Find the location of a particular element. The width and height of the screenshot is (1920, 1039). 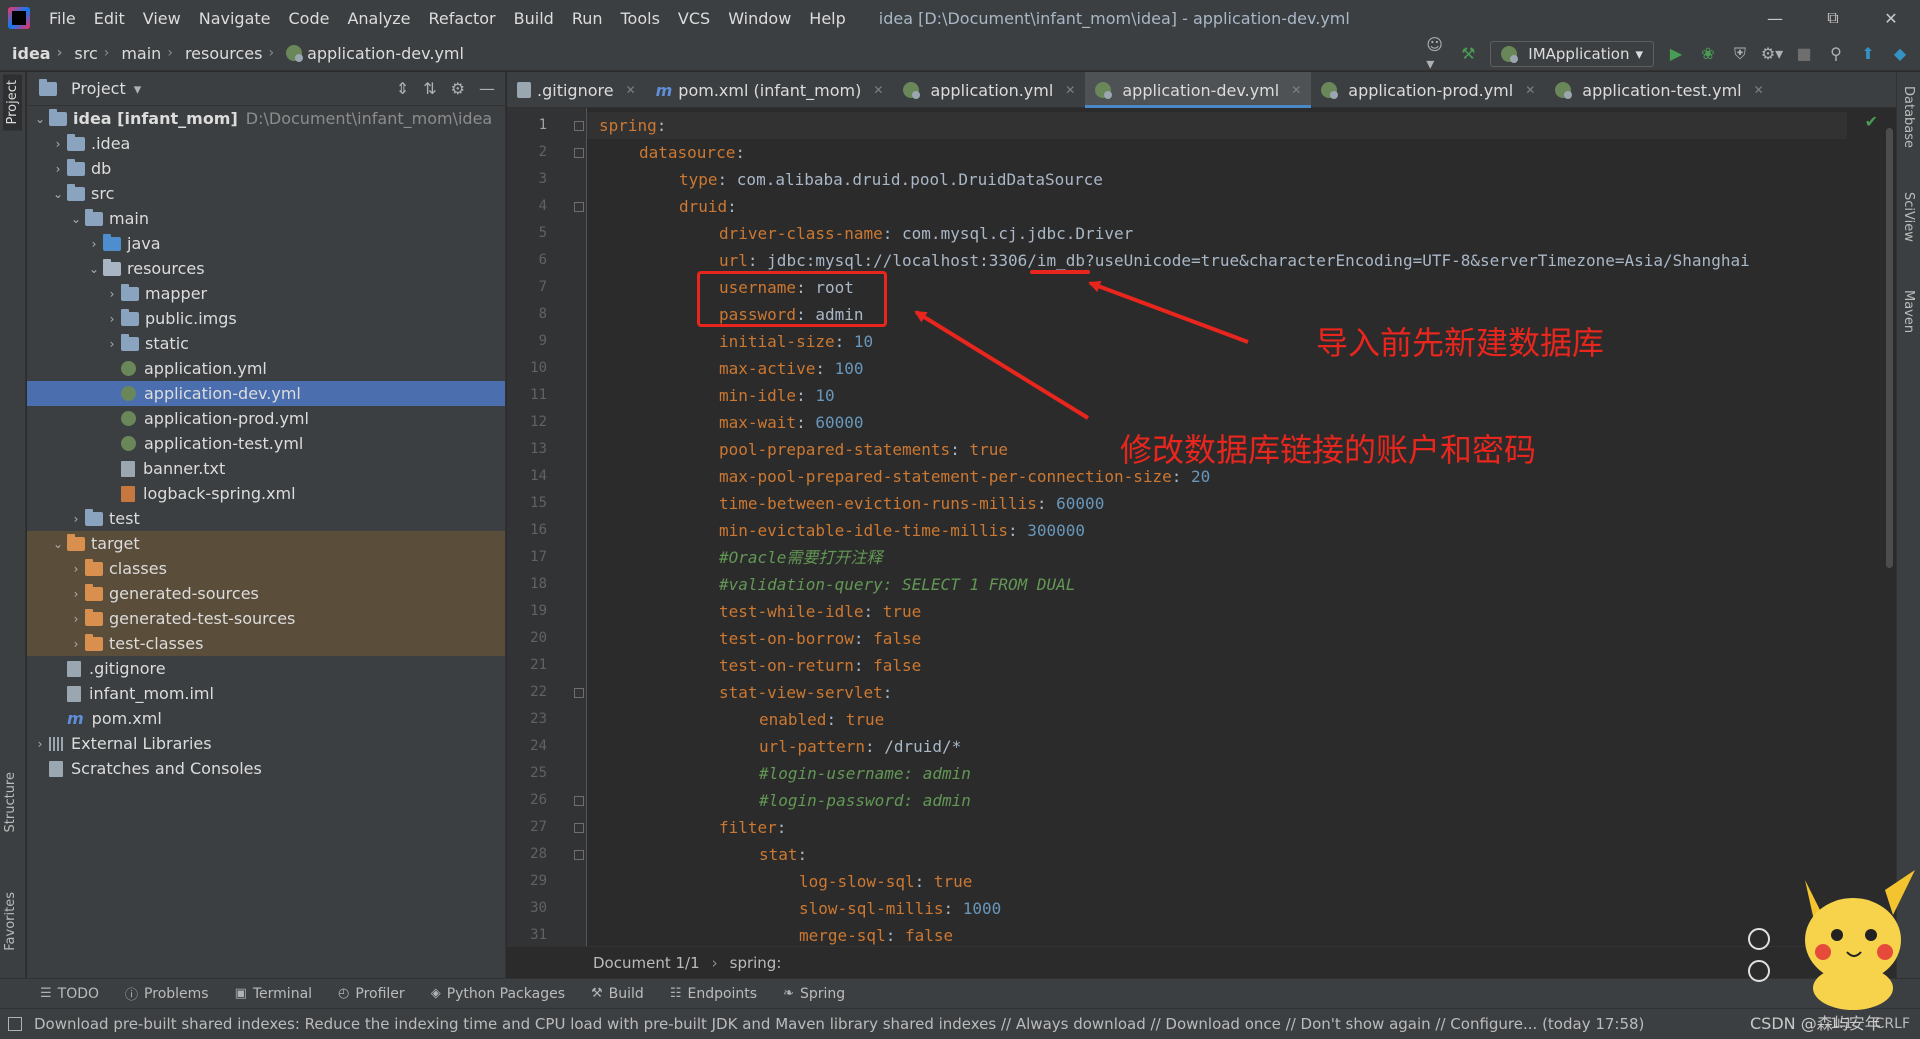

code-line: #Oracle需要打开注释 is located at coordinates (1217, 557).